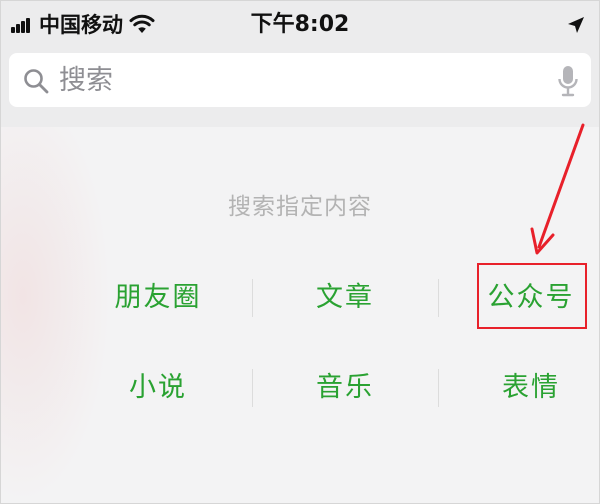 The width and height of the screenshot is (600, 504). What do you see at coordinates (568, 81) in the screenshot?
I see `microphone-icon` at bounding box center [568, 81].